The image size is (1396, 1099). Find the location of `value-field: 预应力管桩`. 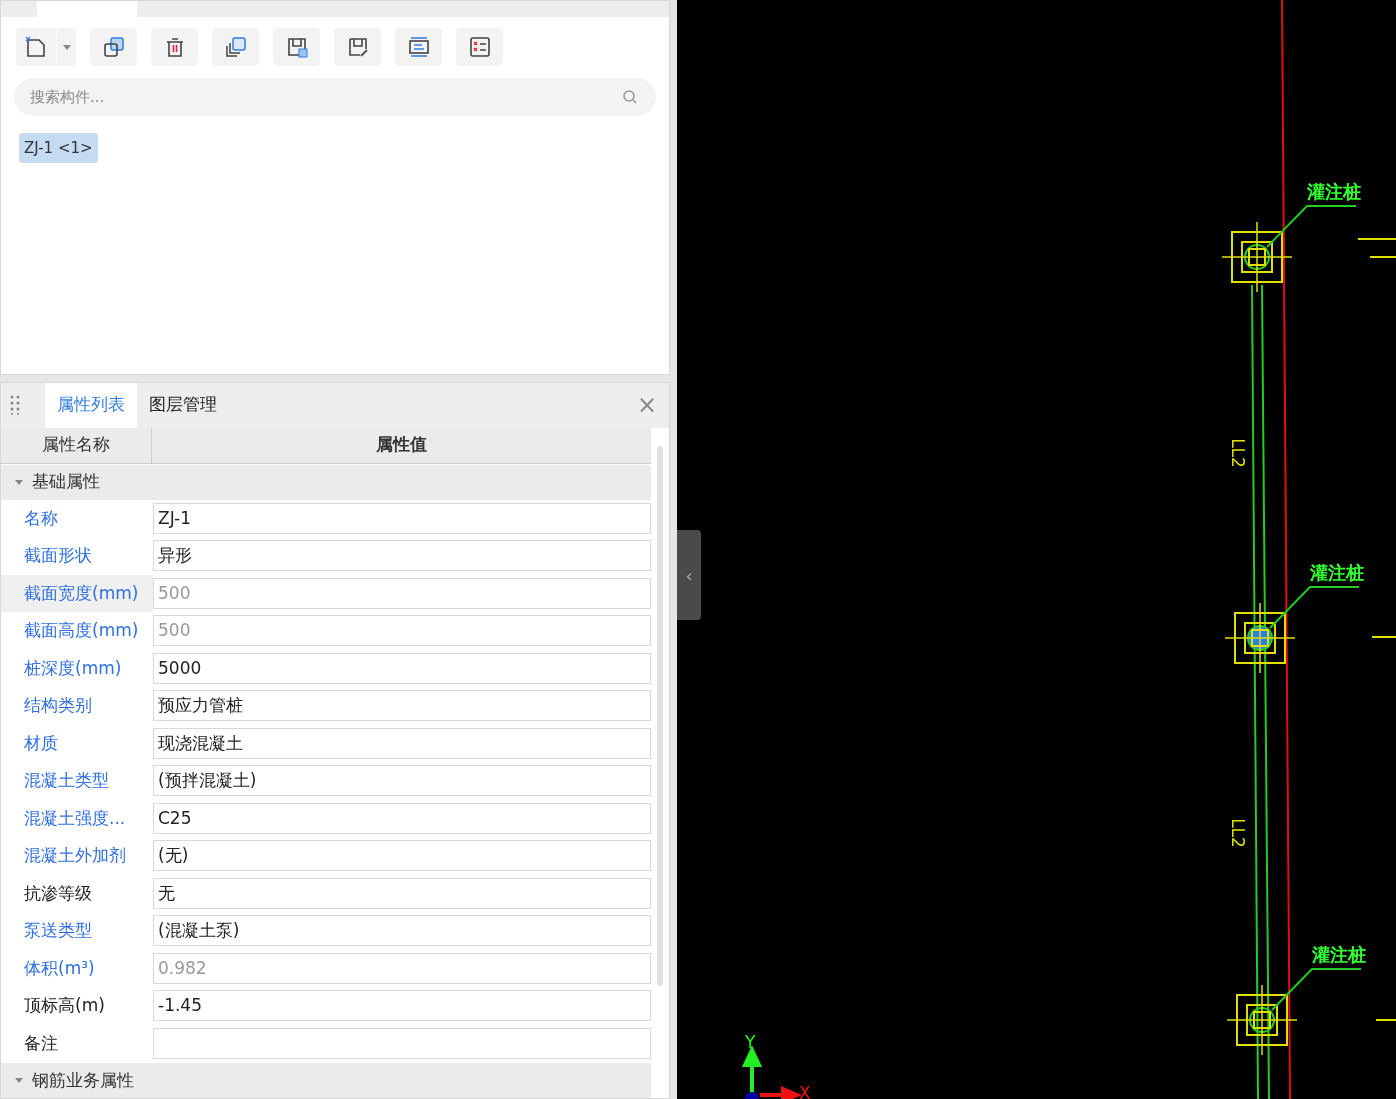

value-field: 预应力管桩 is located at coordinates (402, 706).